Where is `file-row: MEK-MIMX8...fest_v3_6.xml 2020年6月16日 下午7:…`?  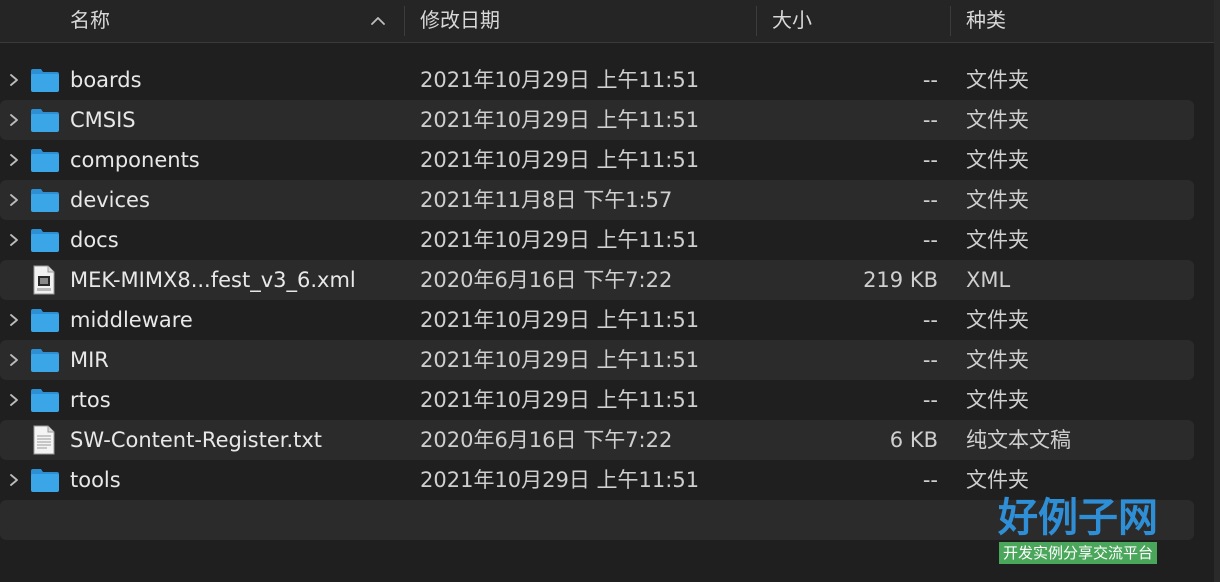 file-row: MEK-MIMX8...fest_v3_6.xml 2020年6月16日 下午7:… is located at coordinates (597, 280).